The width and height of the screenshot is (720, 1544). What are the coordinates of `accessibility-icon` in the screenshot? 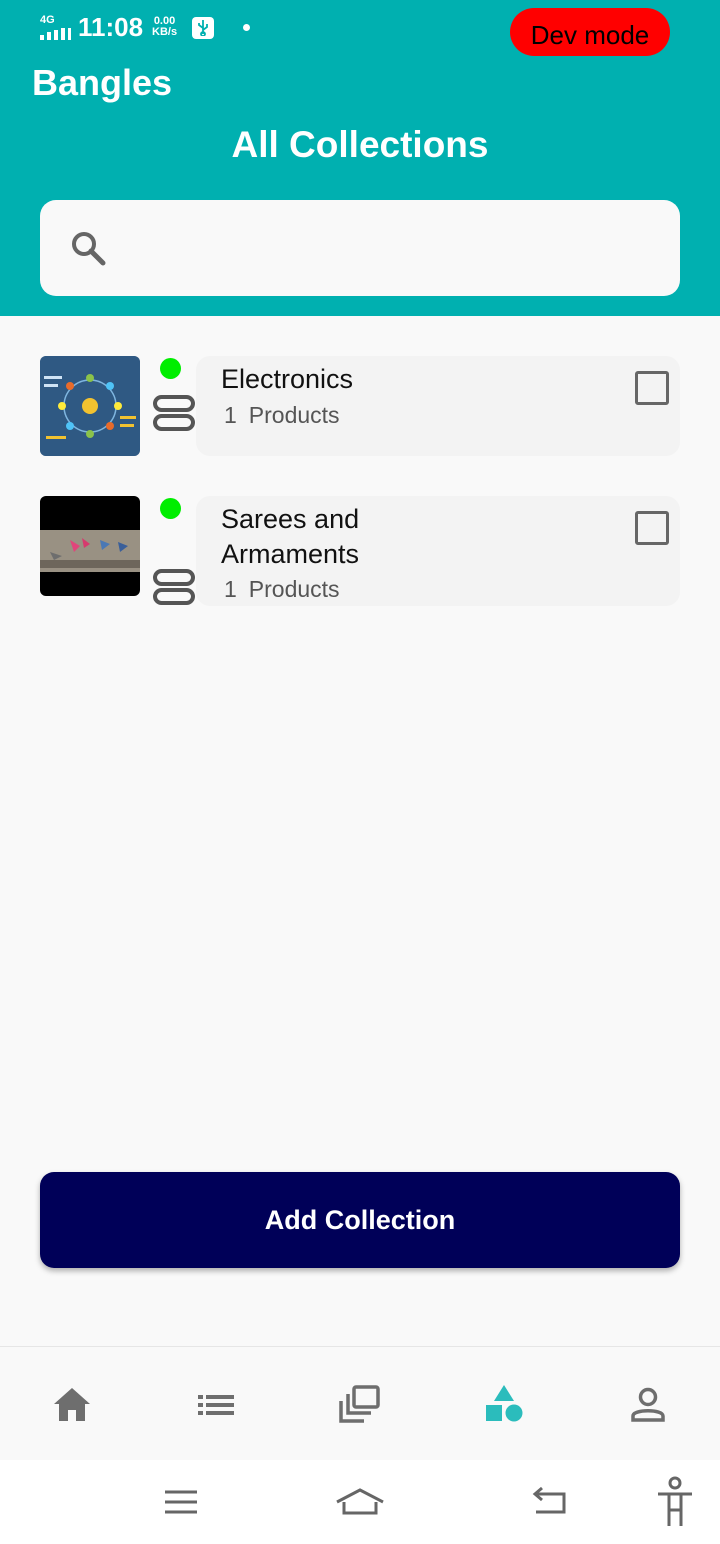 It's located at (675, 1502).